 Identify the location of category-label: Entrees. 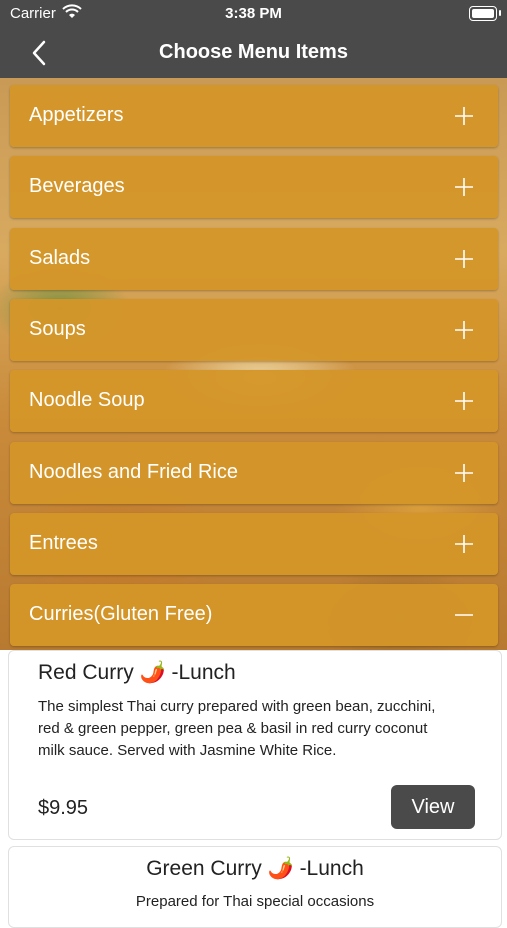
(63, 543).